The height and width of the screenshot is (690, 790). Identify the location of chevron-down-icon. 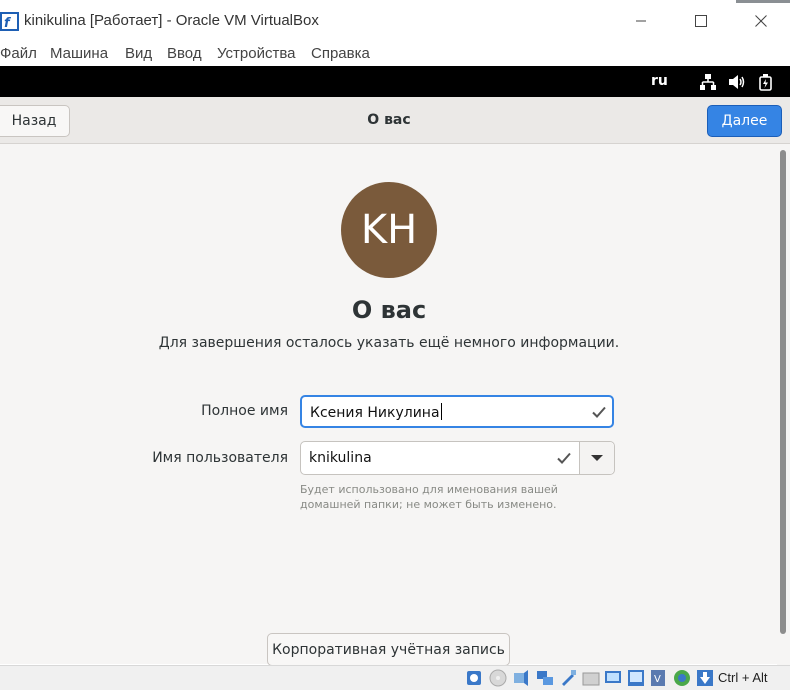
(597, 458).